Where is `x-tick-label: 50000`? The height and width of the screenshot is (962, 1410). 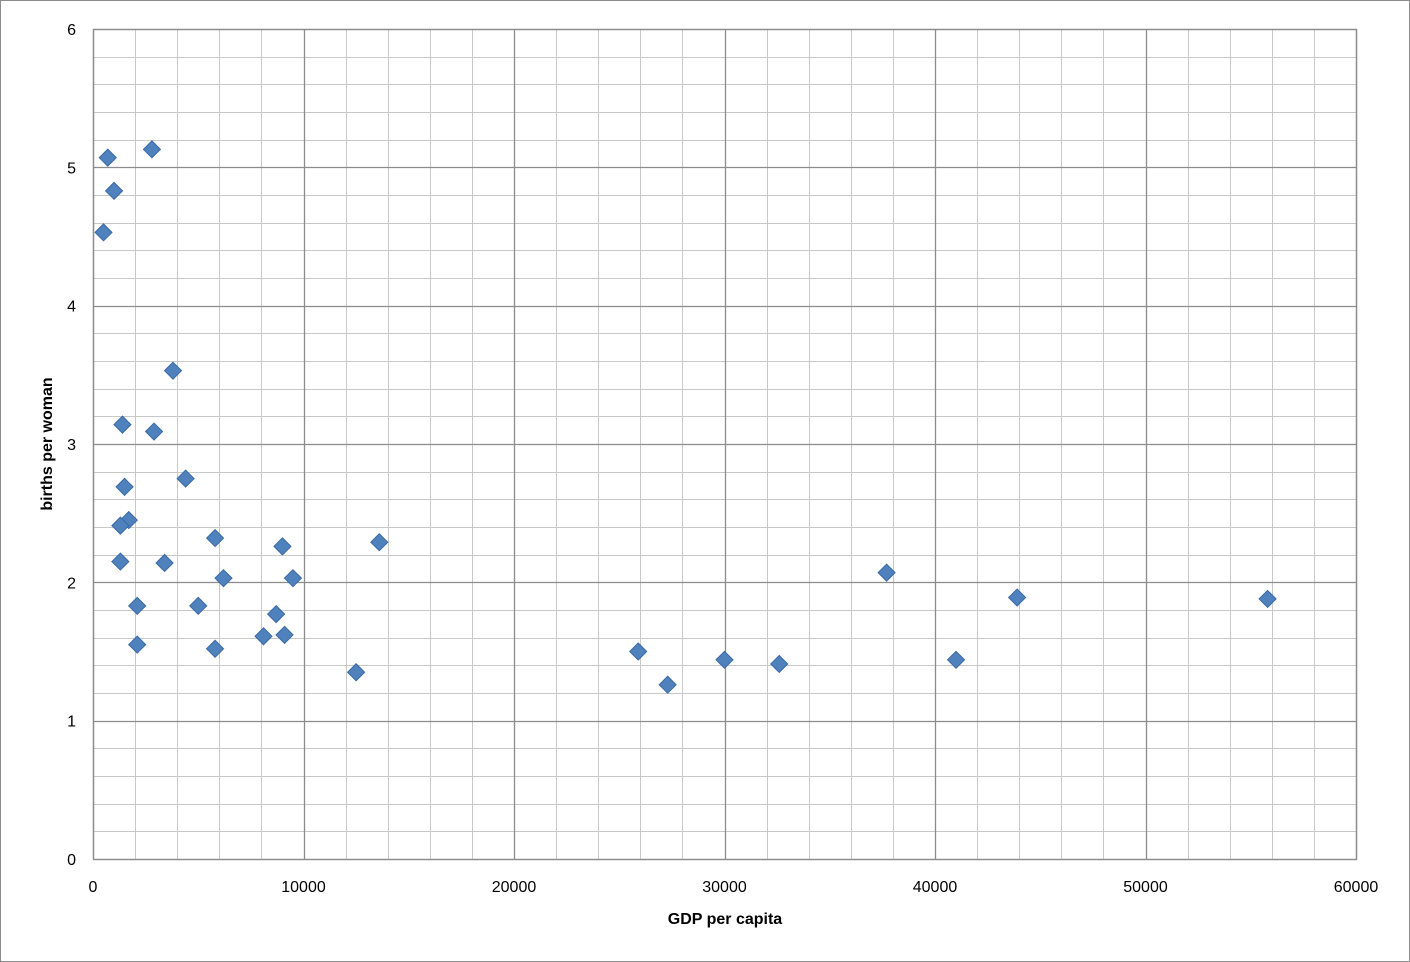 x-tick-label: 50000 is located at coordinates (1145, 887).